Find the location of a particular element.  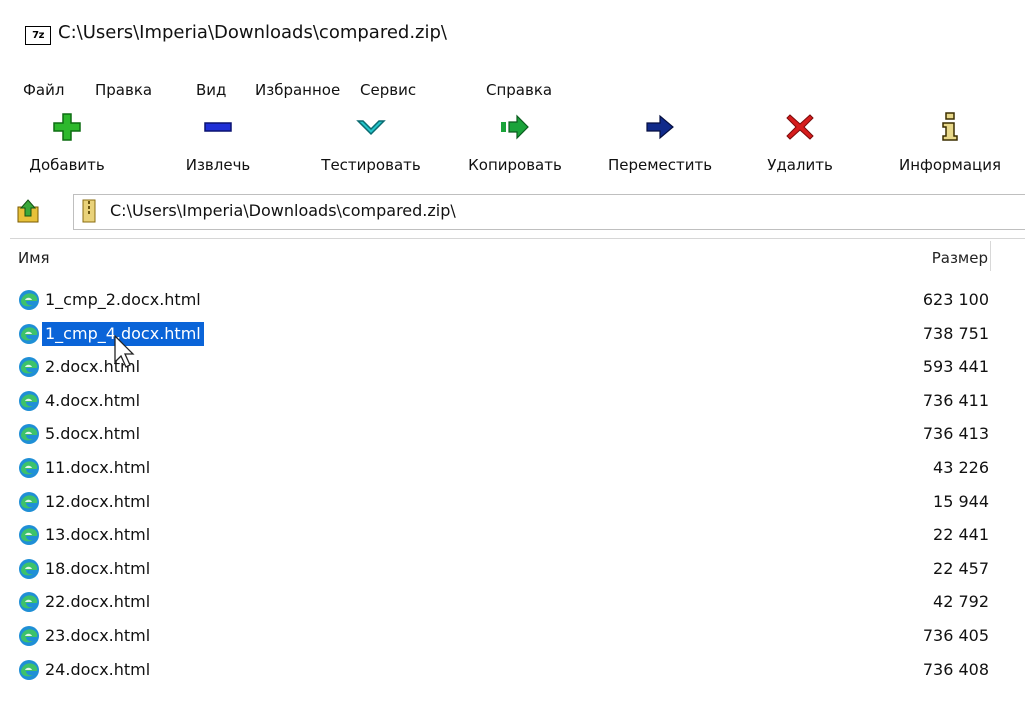

test-button-label: Тестировать is located at coordinates (371, 165).